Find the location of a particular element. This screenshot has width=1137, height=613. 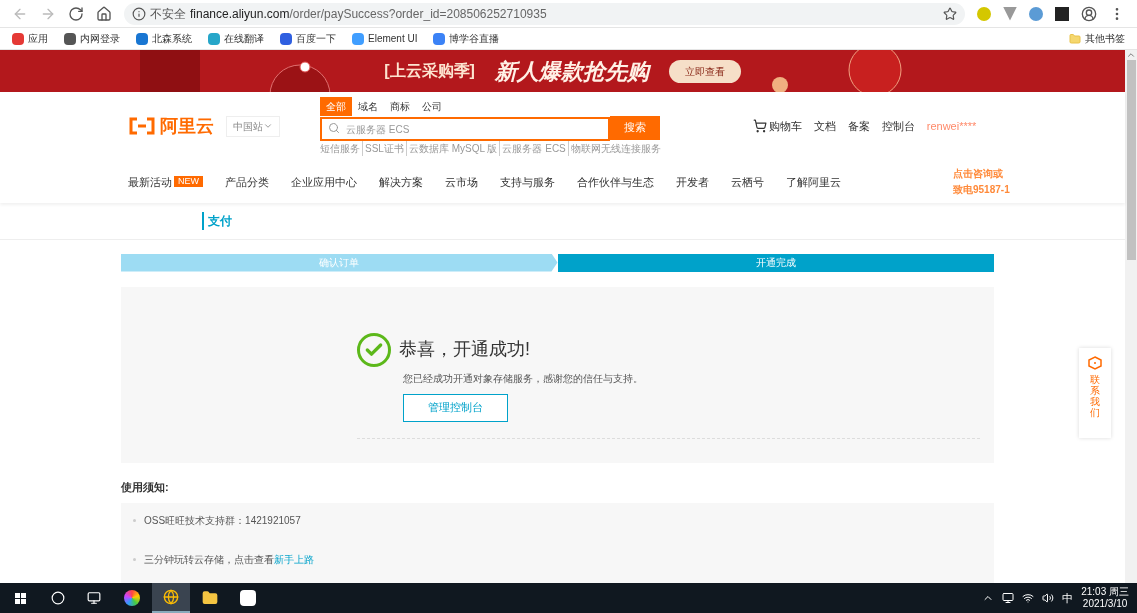

promo-banner: [上云采购季] 新人爆款抢先购 立即查看 is located at coordinates (562, 71).